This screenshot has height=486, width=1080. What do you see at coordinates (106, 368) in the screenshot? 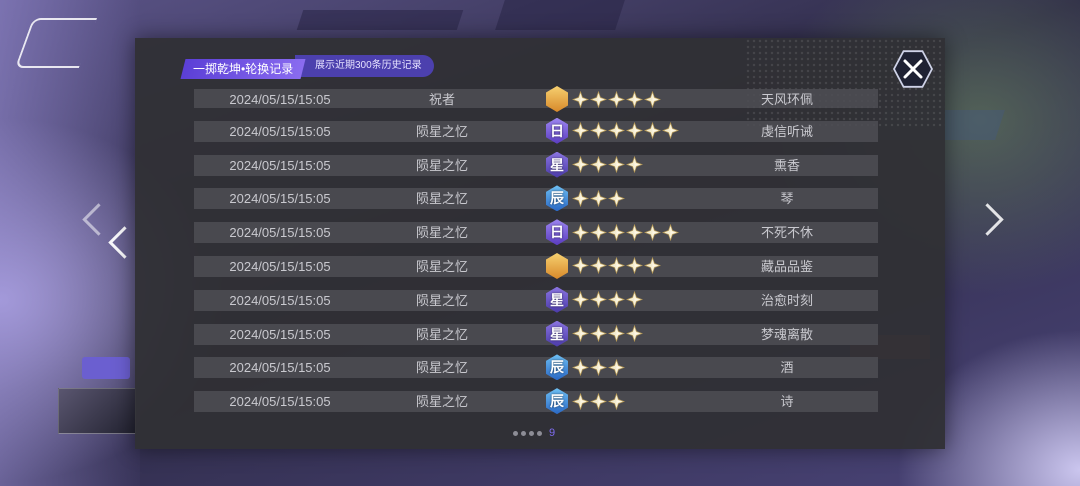
I see `character-tag` at bounding box center [106, 368].